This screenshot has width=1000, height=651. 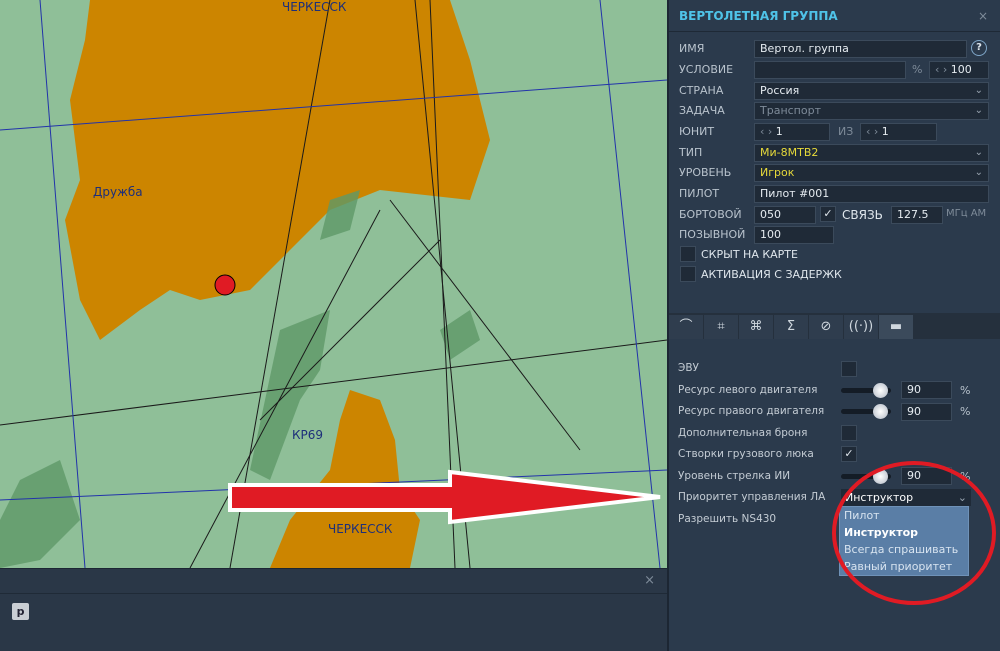 I want to click on of-label: ИЗ, so click(x=846, y=131).